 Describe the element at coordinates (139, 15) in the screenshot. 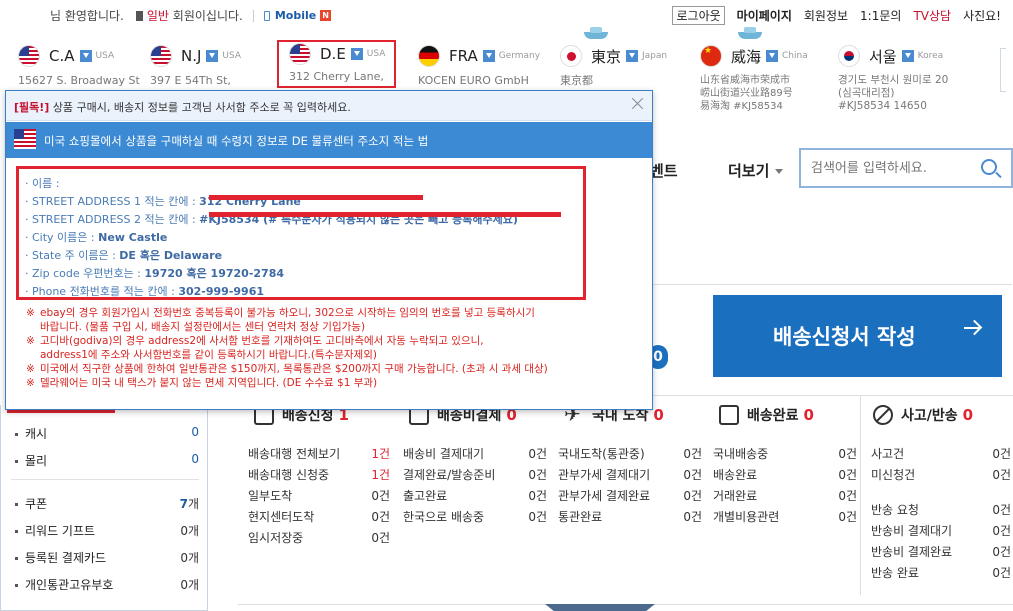

I see `grade-icon` at that location.